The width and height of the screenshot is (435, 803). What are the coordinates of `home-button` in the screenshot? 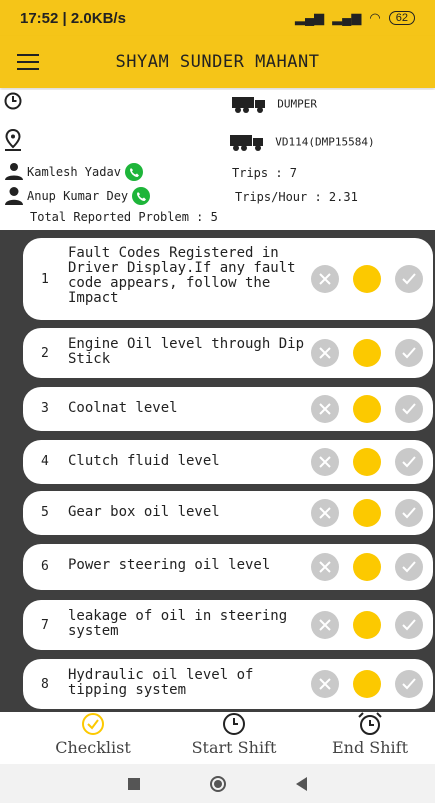 It's located at (218, 783).